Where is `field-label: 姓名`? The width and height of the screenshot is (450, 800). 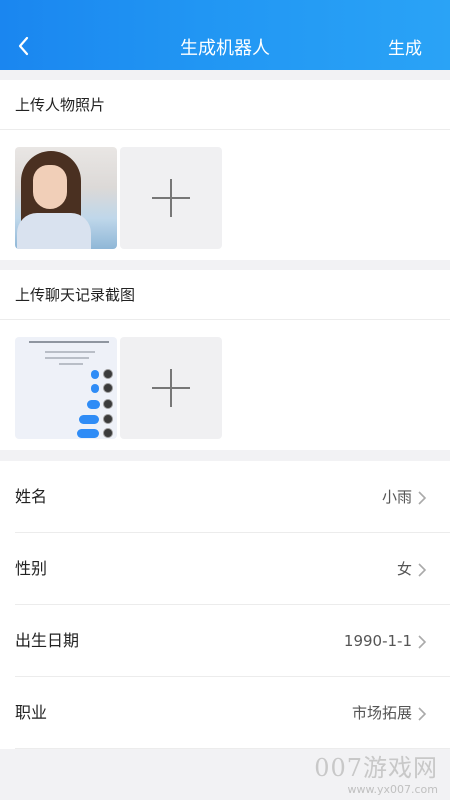 field-label: 姓名 is located at coordinates (31, 496).